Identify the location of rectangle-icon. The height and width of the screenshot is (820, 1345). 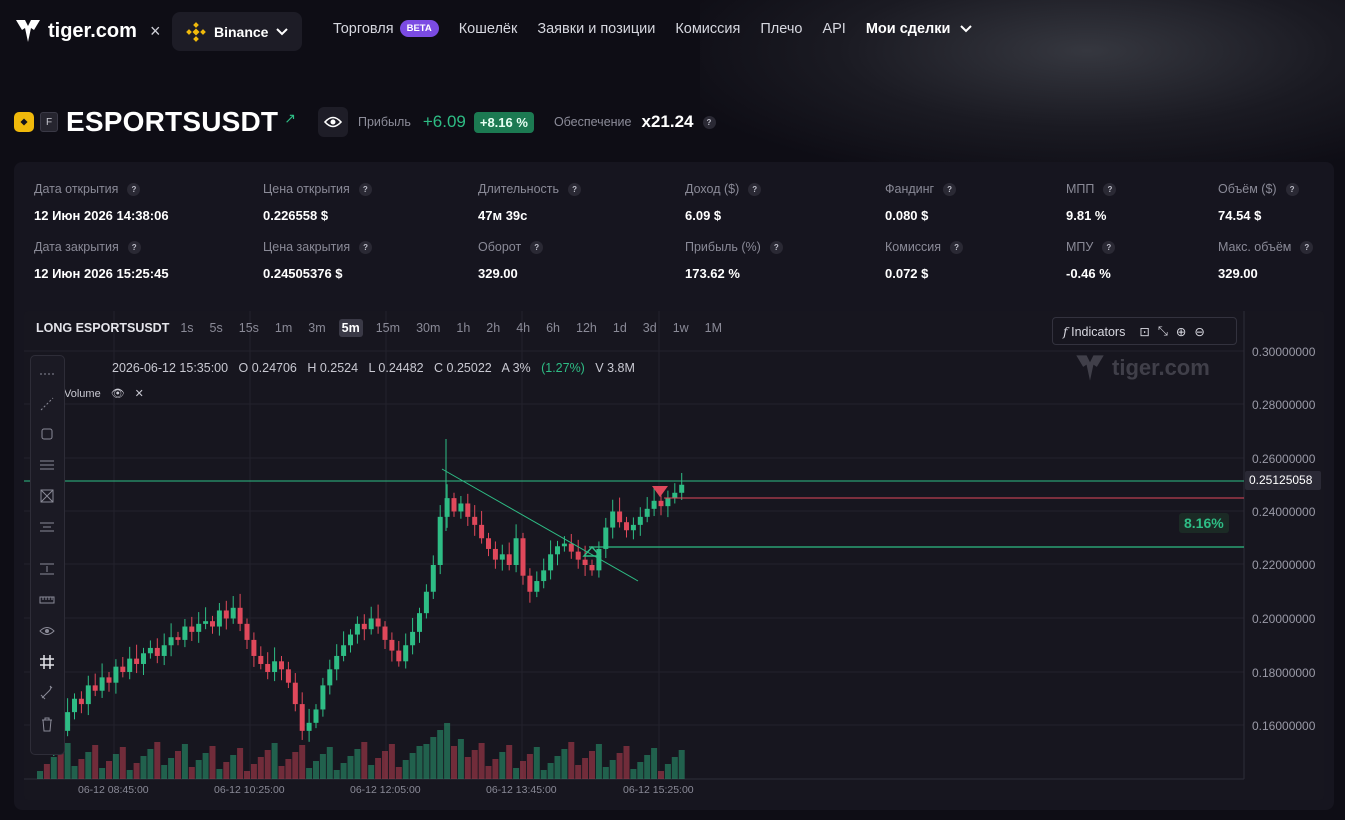
(47, 434).